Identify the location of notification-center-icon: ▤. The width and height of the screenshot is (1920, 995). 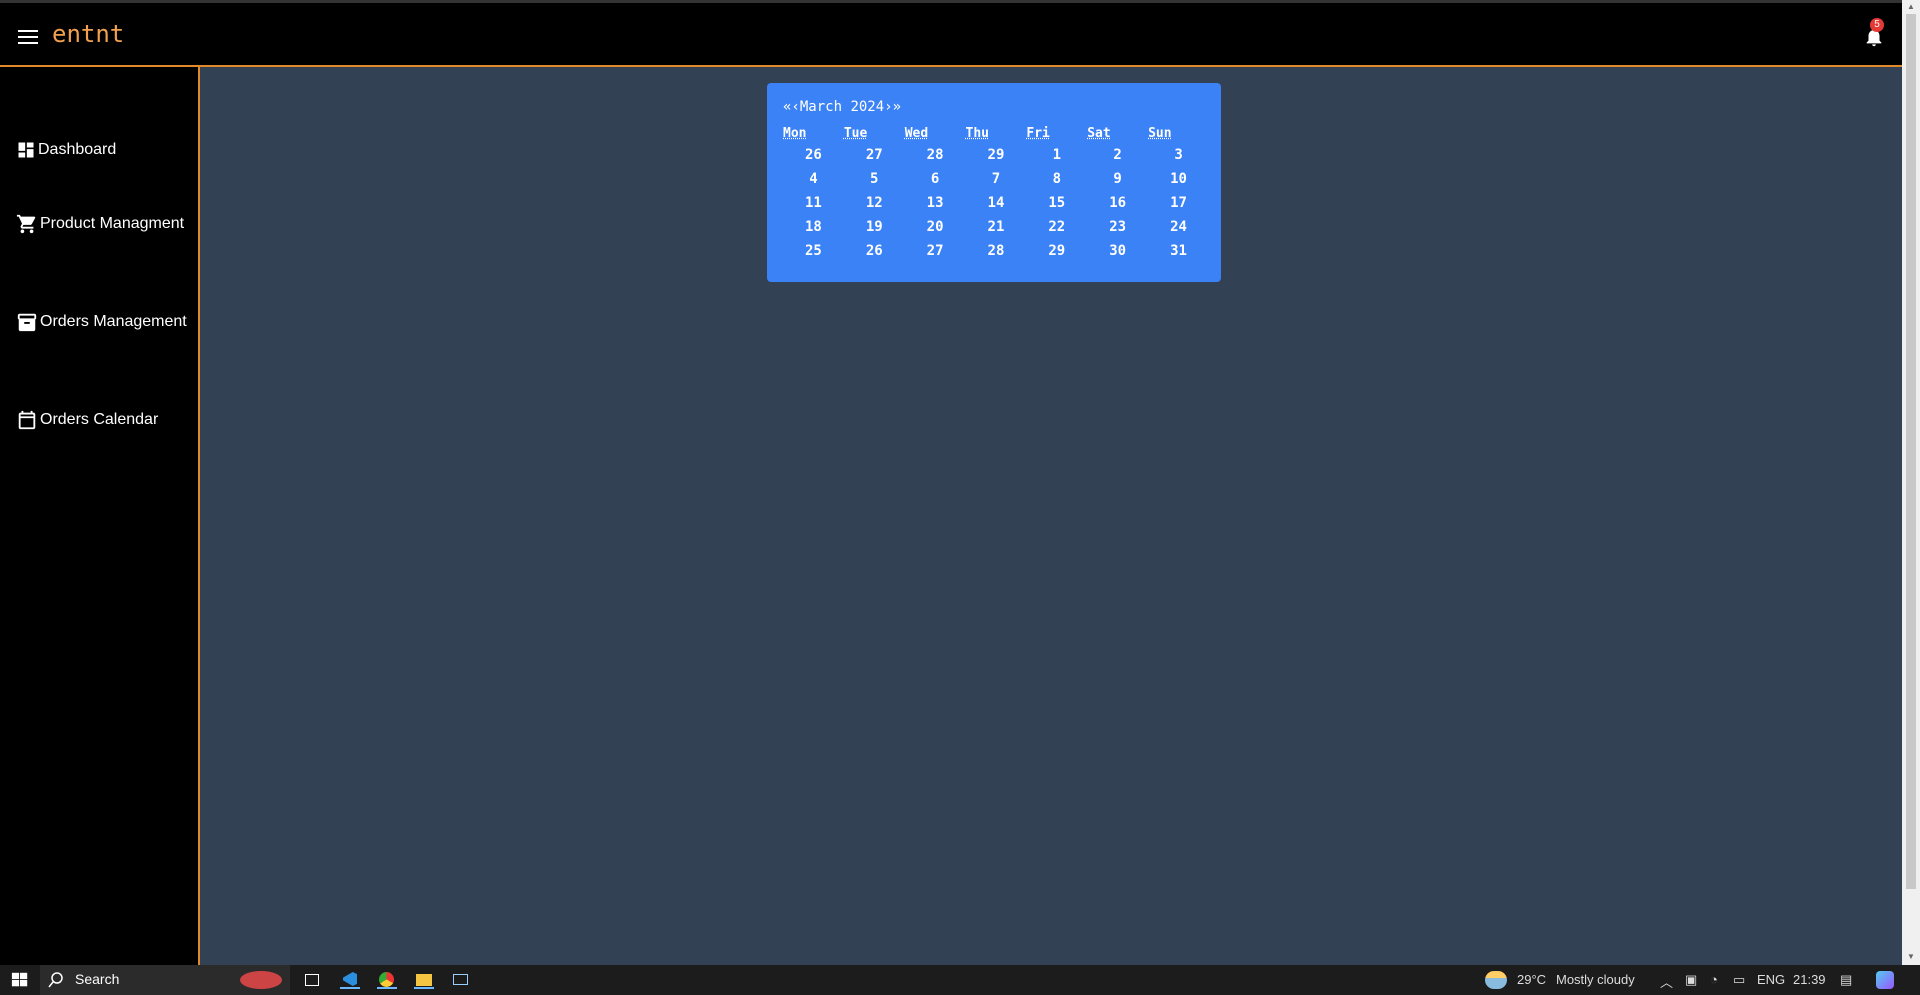
(1846, 980).